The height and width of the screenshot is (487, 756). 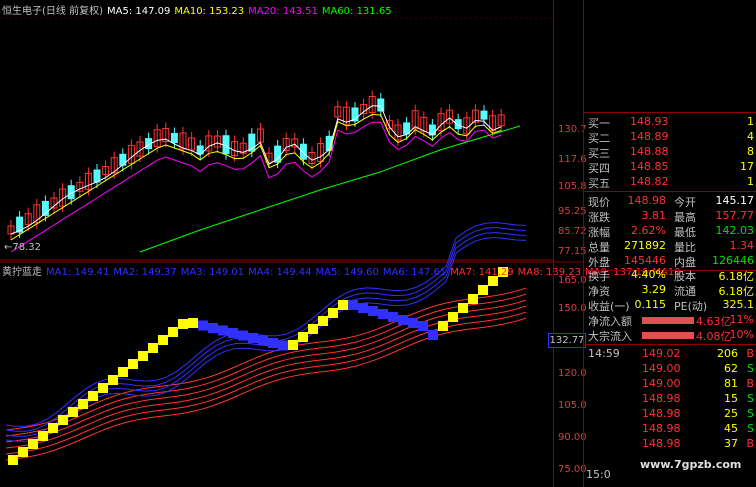 I want to click on bid-volume: 1, so click(x=750, y=181).